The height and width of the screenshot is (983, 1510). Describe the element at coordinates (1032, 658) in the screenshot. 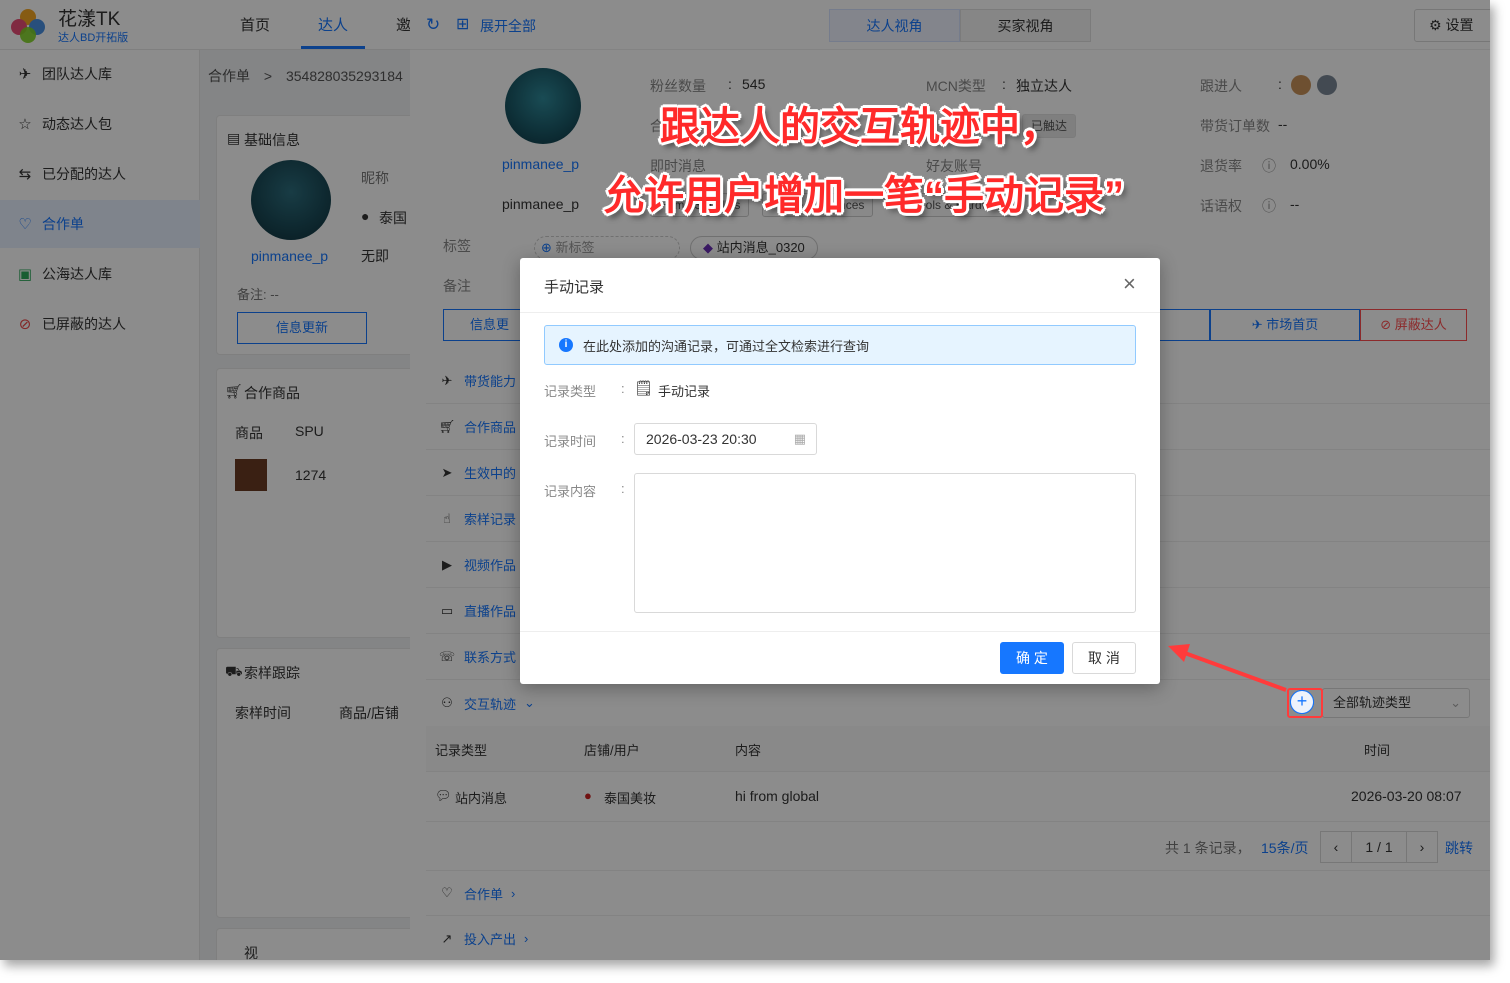

I see `confirm-button: 确 定` at that location.